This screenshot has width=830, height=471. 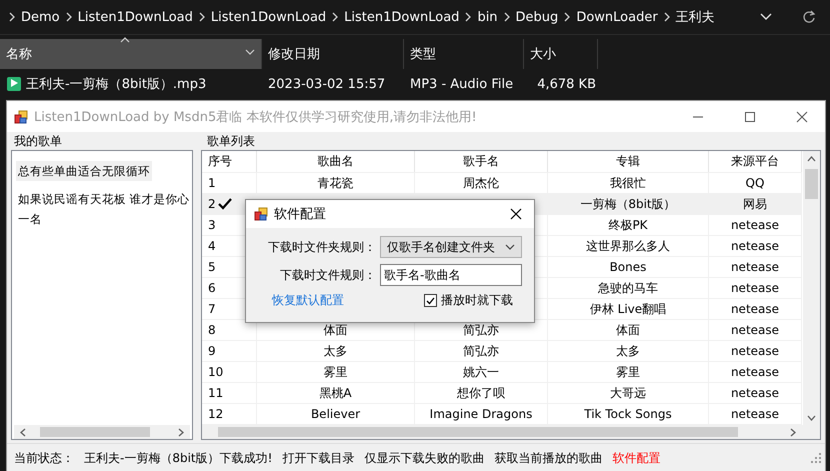 What do you see at coordinates (212, 246) in the screenshot?
I see `index-cell: 4` at bounding box center [212, 246].